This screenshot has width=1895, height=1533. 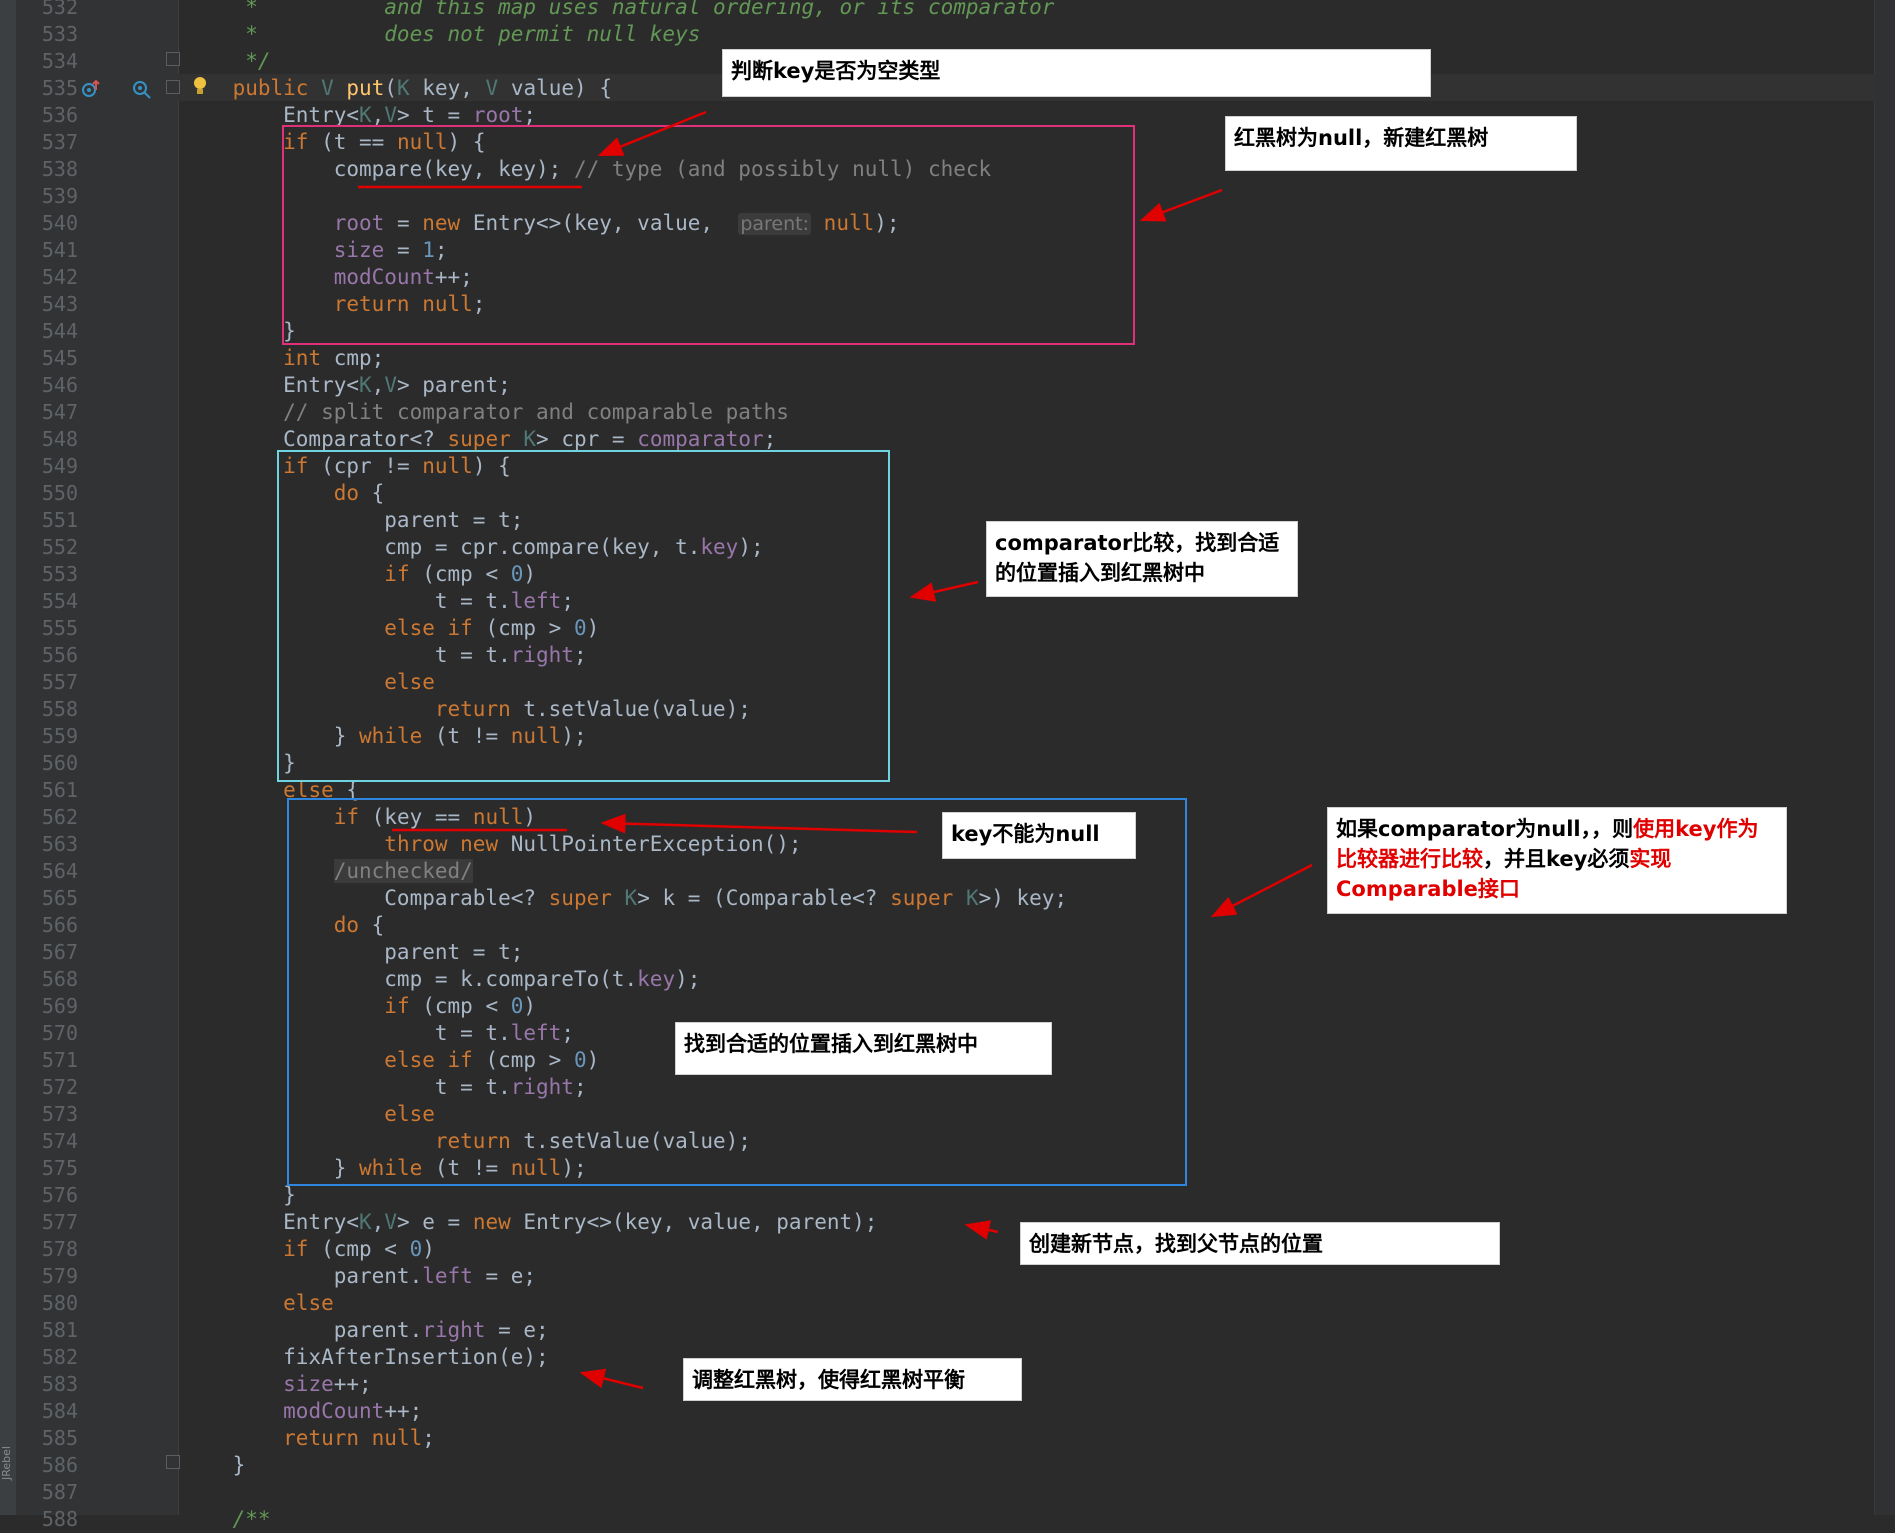 What do you see at coordinates (852, 1379) in the screenshot?
I see `callout-rebalance: 调整红黑树，使得红黑树平衡` at bounding box center [852, 1379].